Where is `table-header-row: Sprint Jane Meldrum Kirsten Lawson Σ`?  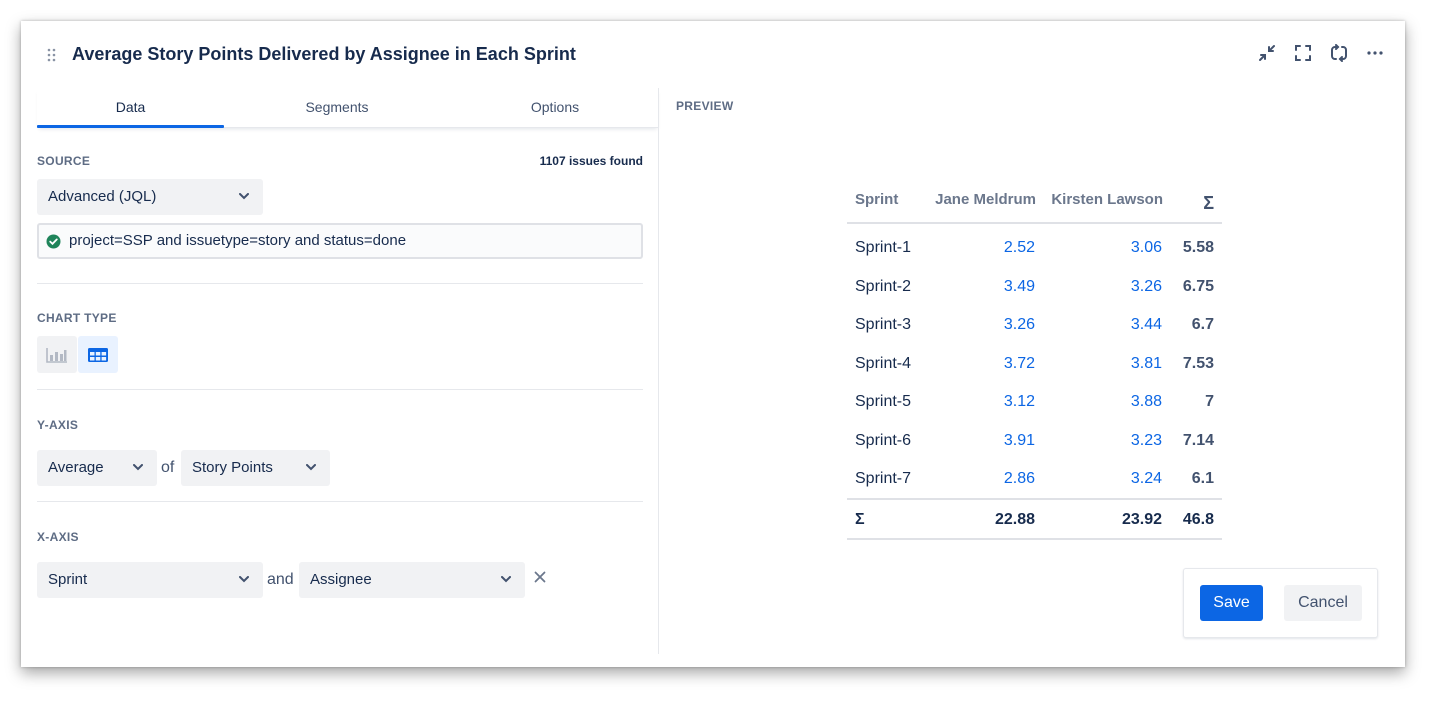
table-header-row: Sprint Jane Meldrum Kirsten Lawson Σ is located at coordinates (1034, 203).